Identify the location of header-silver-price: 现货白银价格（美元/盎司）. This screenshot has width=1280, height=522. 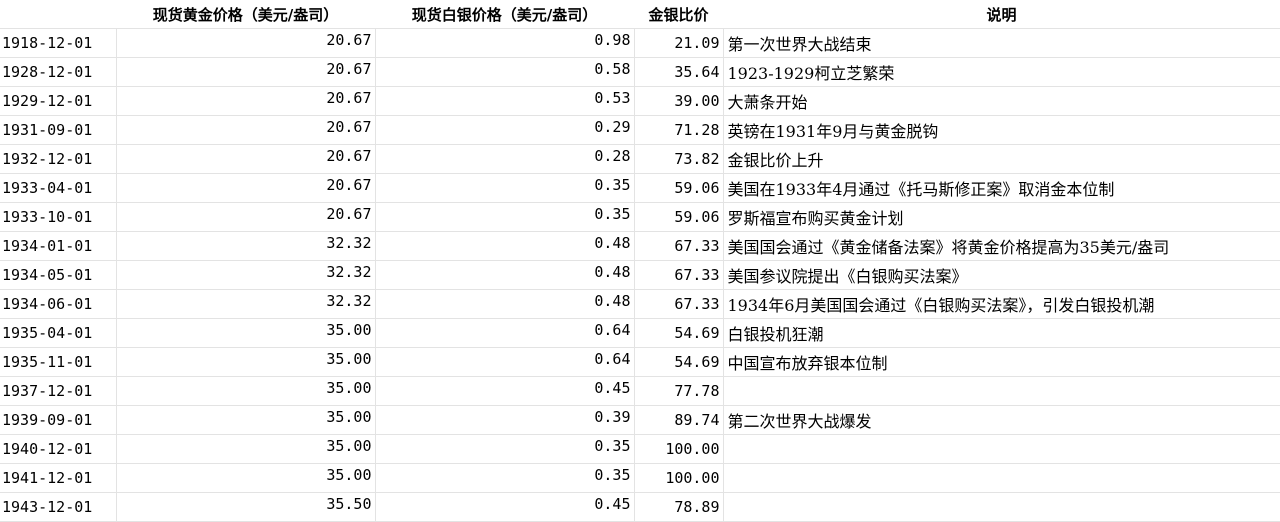
(504, 14).